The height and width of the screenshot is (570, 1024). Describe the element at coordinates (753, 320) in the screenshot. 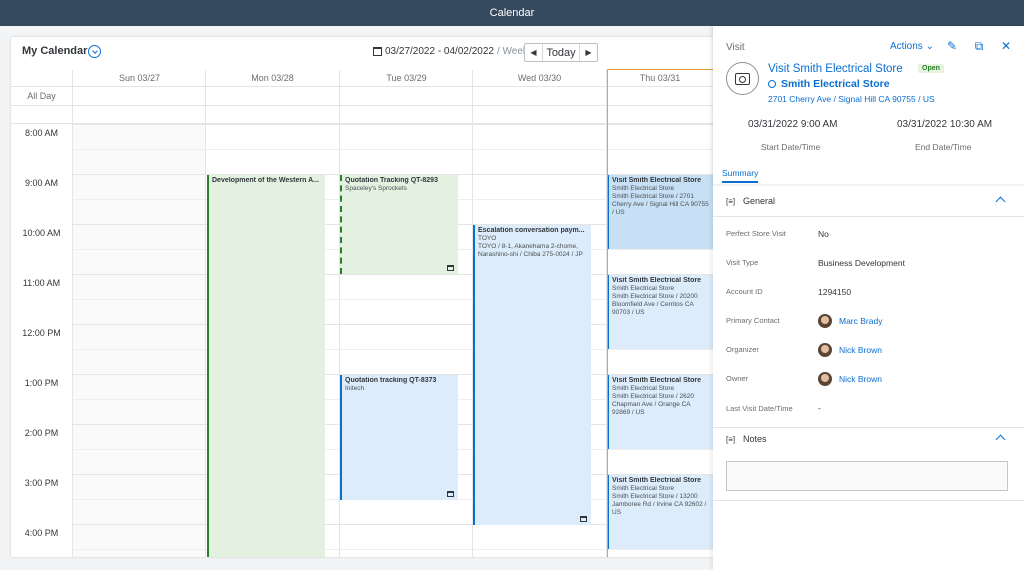

I see `field-label: Primary Contact` at that location.